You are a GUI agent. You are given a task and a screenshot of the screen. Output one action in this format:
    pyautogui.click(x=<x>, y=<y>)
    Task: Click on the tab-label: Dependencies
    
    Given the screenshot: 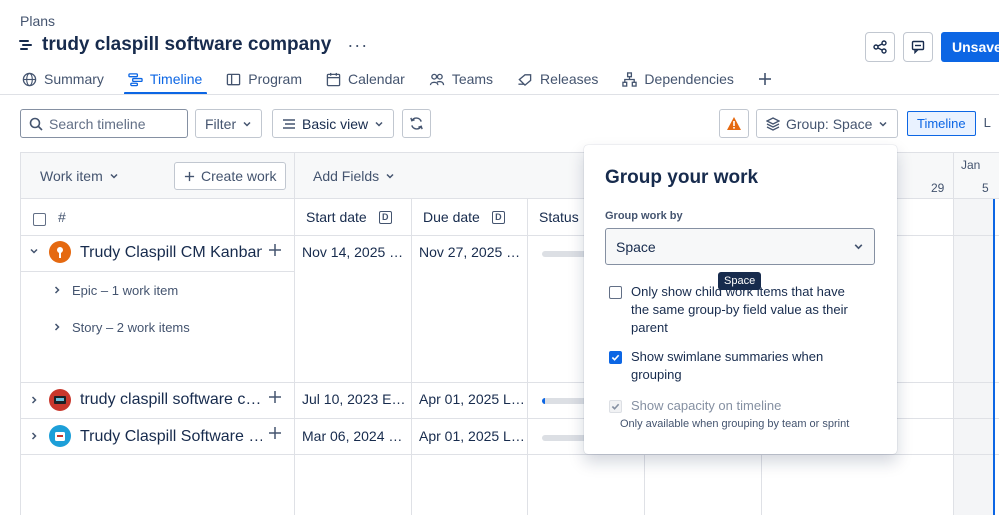 What is the action you would take?
    pyautogui.click(x=689, y=79)
    